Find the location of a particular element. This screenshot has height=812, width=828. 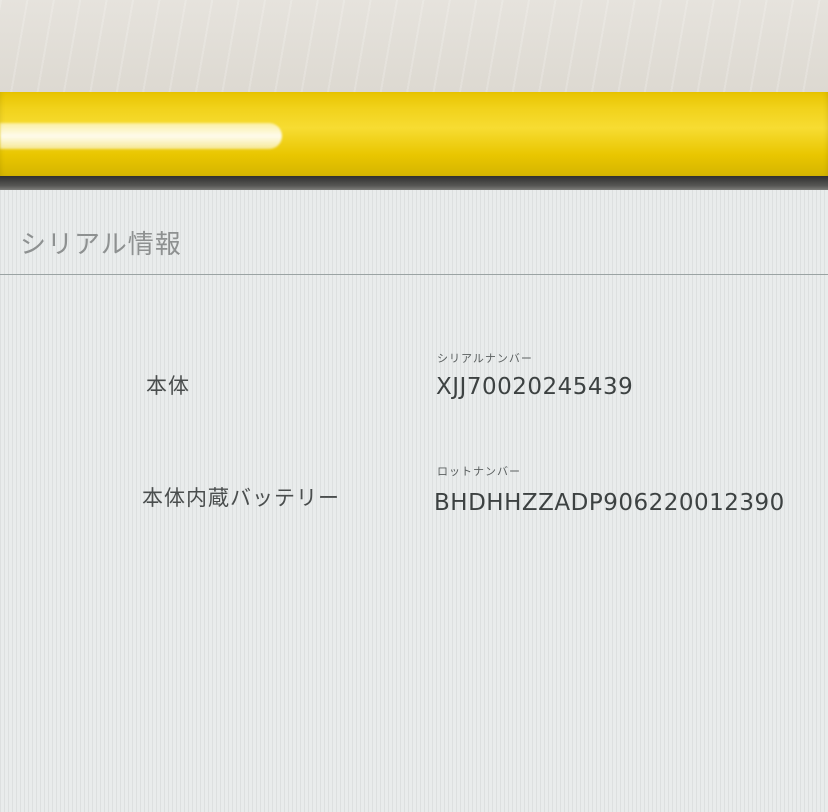

page-header: シリアル情報 is located at coordinates (414, 232).